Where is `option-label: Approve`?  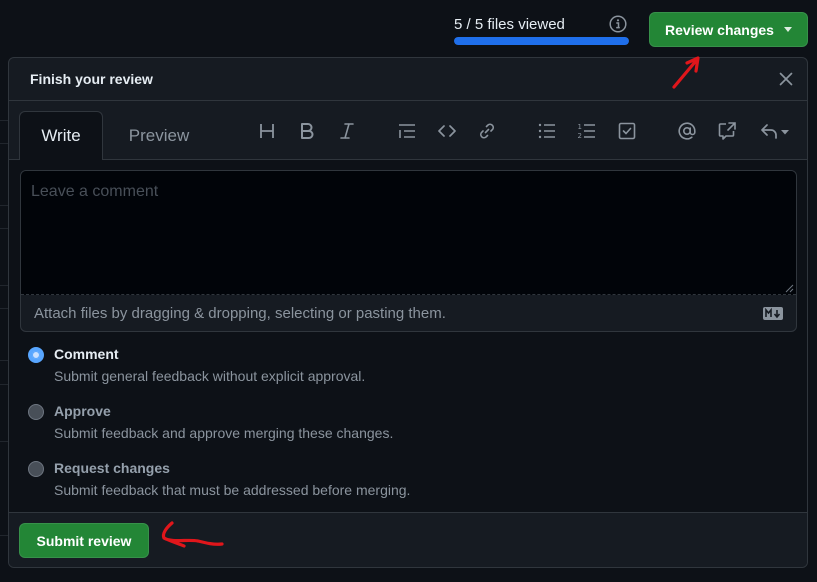 option-label: Approve is located at coordinates (82, 411).